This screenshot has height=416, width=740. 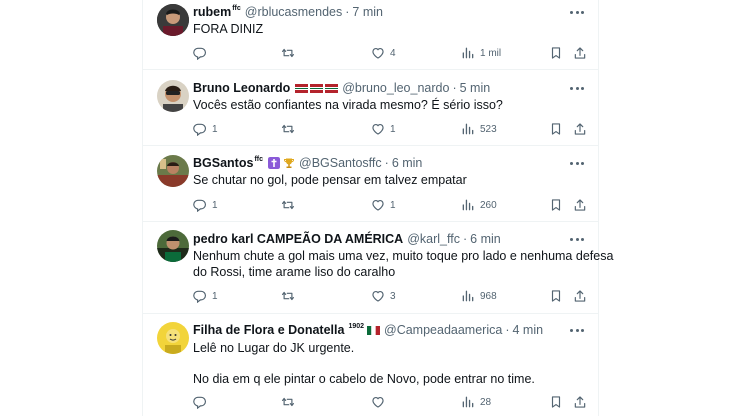 I want to click on username: @karl_ffc, so click(x=433, y=239).